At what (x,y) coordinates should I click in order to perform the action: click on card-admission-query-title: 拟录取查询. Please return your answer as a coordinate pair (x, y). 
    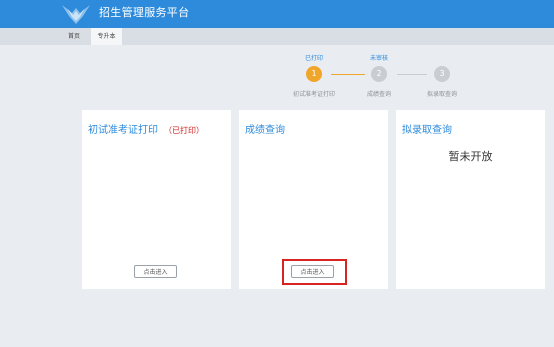
    Looking at the image, I should click on (427, 130).